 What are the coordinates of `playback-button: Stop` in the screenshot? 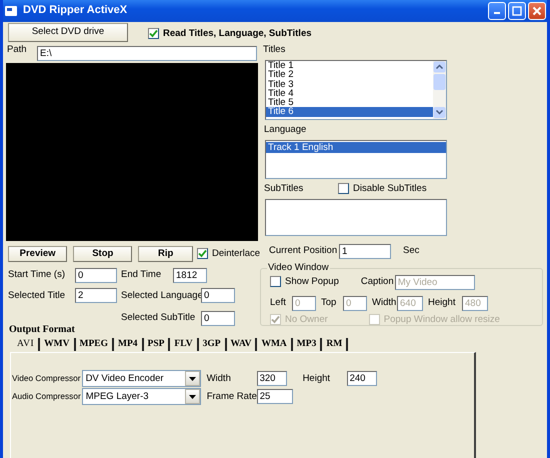 It's located at (102, 254).